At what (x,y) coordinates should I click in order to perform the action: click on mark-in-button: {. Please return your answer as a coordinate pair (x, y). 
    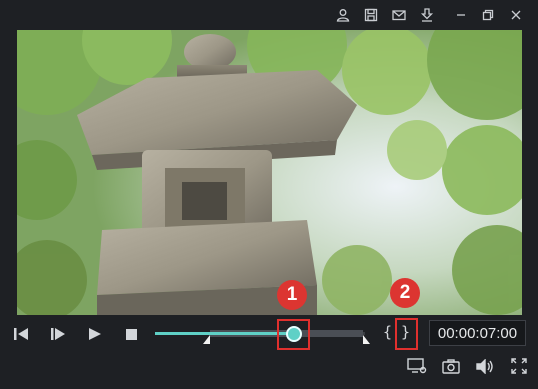
    Looking at the image, I should click on (387, 332).